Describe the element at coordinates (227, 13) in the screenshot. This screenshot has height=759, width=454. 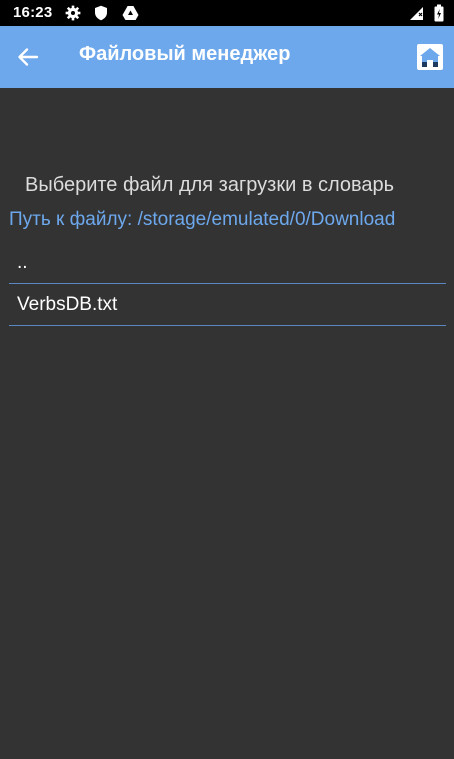
I see `status-bar: 16:23` at that location.